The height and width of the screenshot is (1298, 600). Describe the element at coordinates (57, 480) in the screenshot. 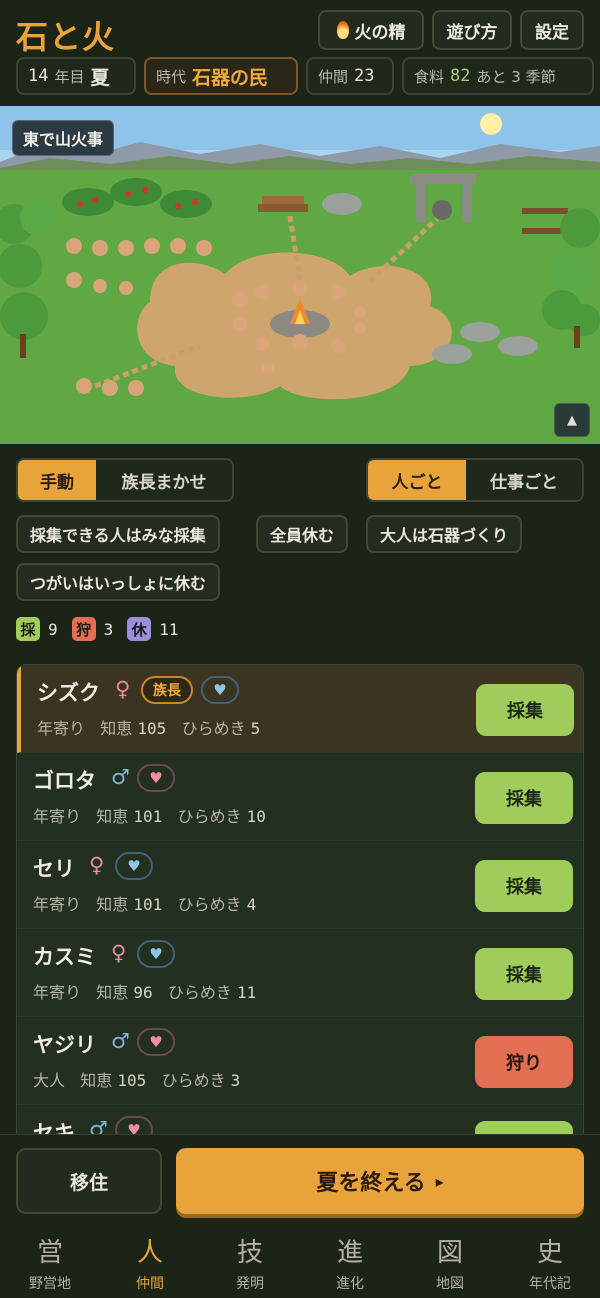

I see `mode-manual-option: 手動` at that location.